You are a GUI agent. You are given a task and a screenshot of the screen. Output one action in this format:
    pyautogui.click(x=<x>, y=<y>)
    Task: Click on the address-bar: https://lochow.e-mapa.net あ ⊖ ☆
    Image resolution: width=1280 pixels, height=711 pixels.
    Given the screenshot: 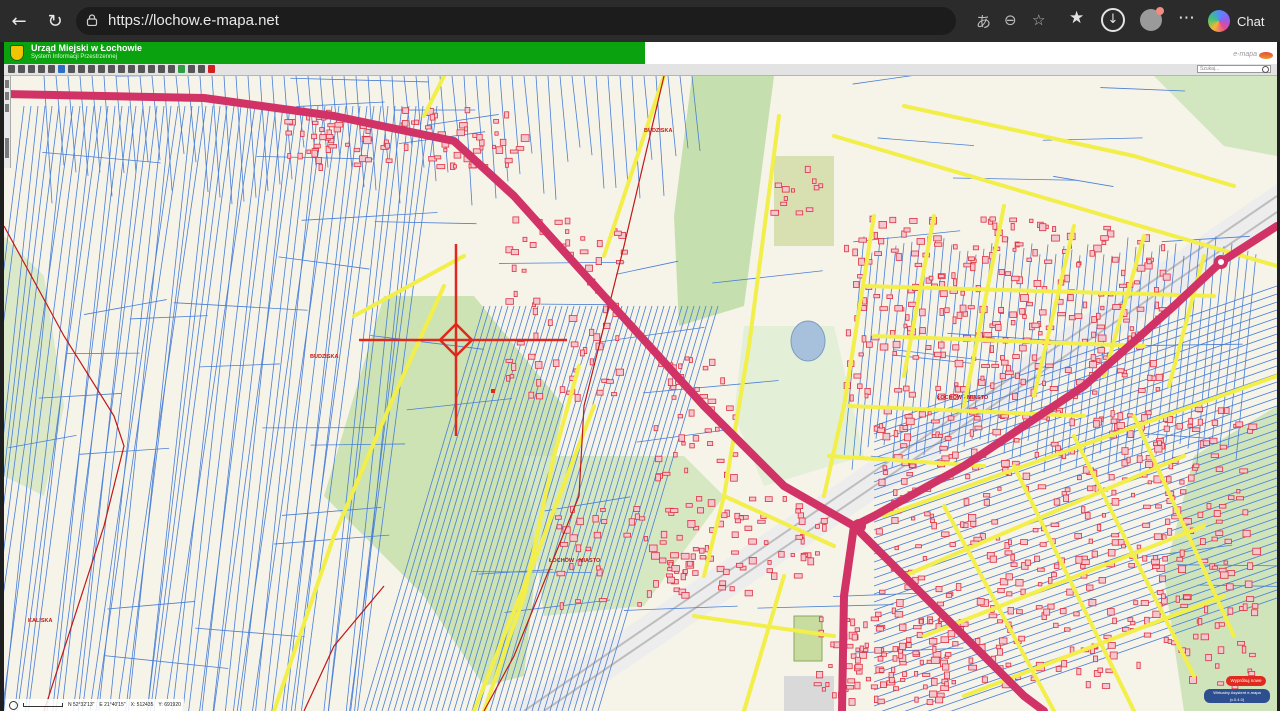 What is the action you would take?
    pyautogui.click(x=560, y=21)
    